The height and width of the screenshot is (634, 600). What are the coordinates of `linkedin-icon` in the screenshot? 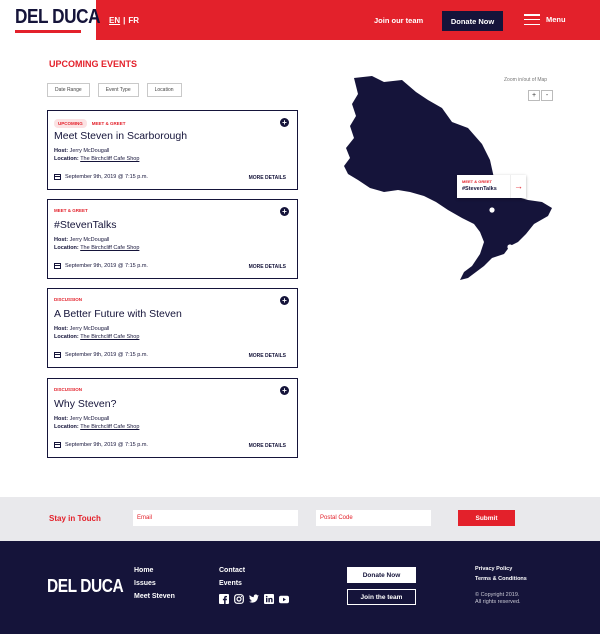 It's located at (269, 599).